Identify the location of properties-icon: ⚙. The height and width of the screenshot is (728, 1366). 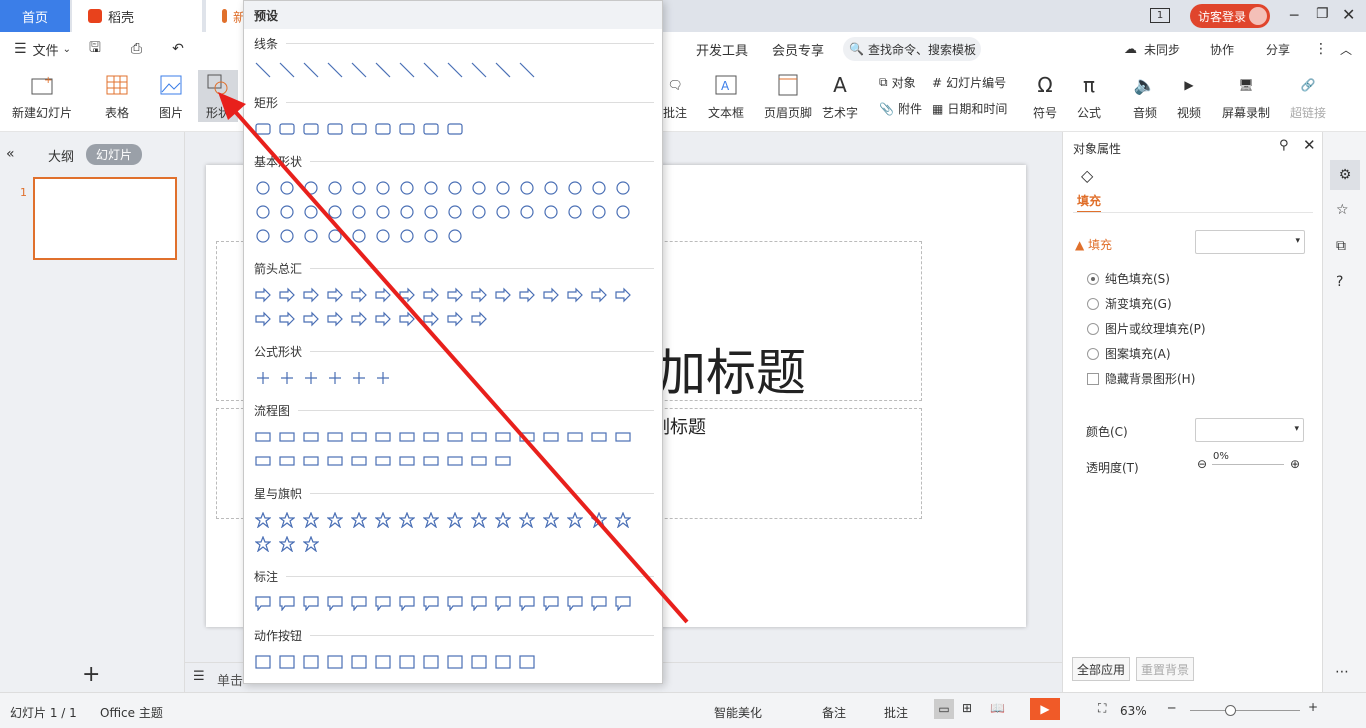
(1345, 175).